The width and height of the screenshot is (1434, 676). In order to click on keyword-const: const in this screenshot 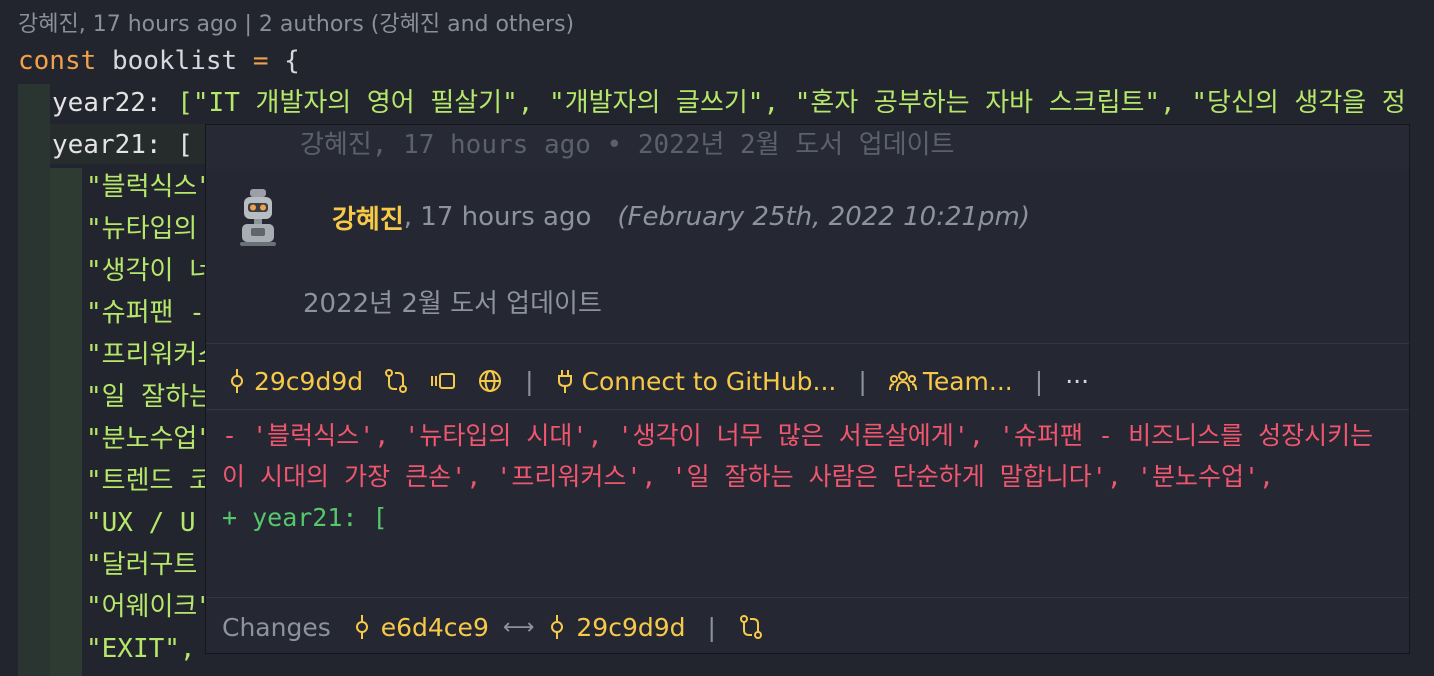, I will do `click(57, 61)`.